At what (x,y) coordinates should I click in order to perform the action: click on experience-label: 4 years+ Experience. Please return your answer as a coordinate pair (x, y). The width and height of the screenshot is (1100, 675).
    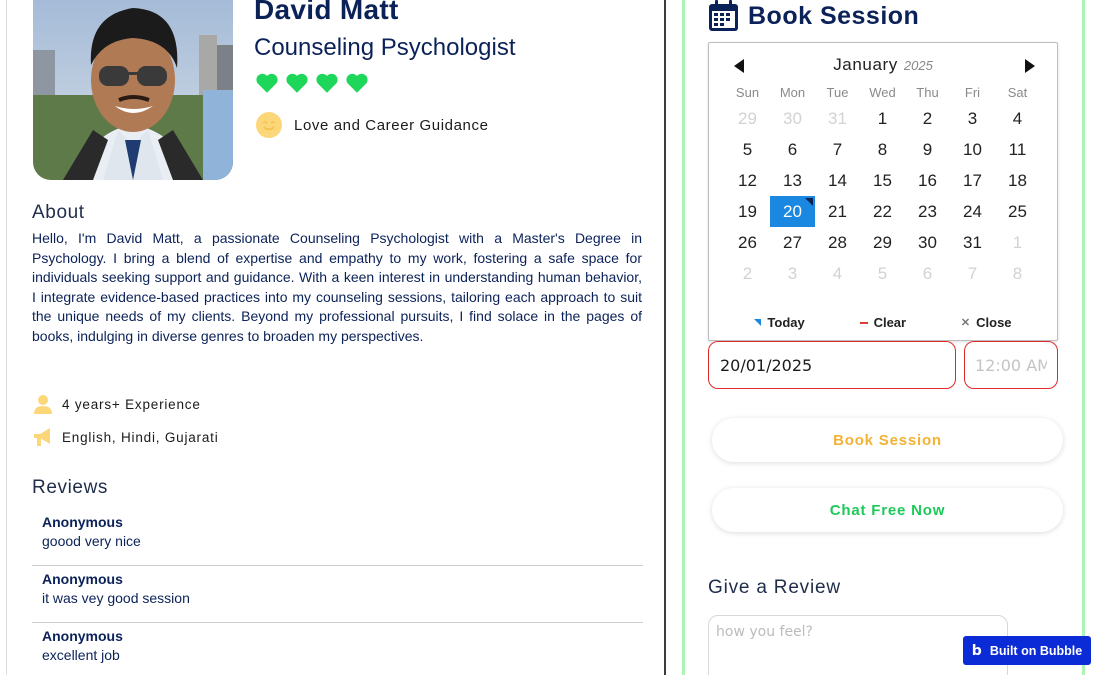
    Looking at the image, I should click on (131, 404).